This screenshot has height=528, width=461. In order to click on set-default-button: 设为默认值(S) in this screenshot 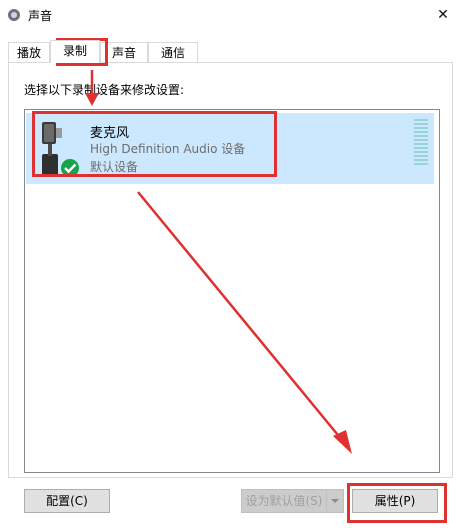, I will do `click(284, 501)`.